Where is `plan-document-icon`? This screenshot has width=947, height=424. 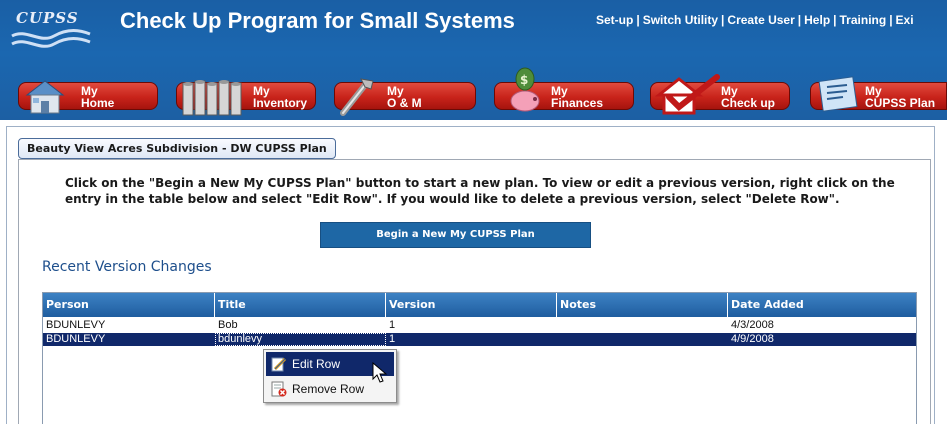
plan-document-icon is located at coordinates (838, 94).